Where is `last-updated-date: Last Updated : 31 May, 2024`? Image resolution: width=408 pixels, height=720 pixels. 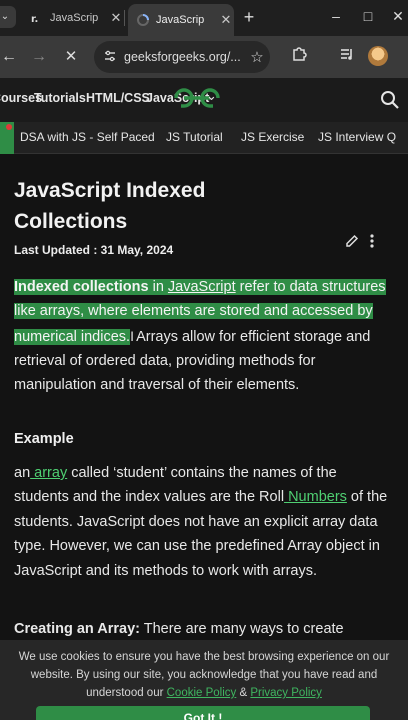 last-updated-date: Last Updated : 31 May, 2024 is located at coordinates (94, 250).